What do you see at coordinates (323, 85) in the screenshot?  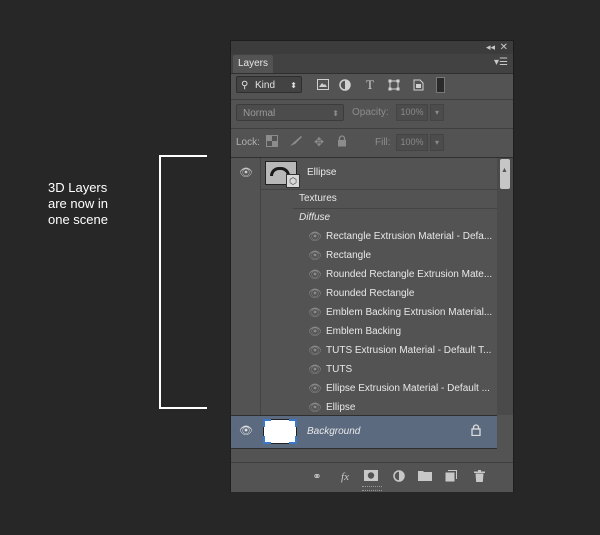 I see `image-filter-icon` at bounding box center [323, 85].